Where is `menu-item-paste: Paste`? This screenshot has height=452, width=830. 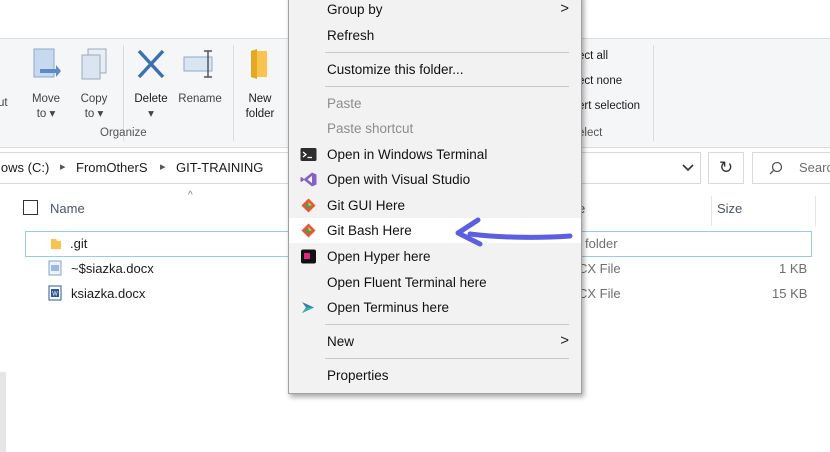 menu-item-paste: Paste is located at coordinates (344, 103).